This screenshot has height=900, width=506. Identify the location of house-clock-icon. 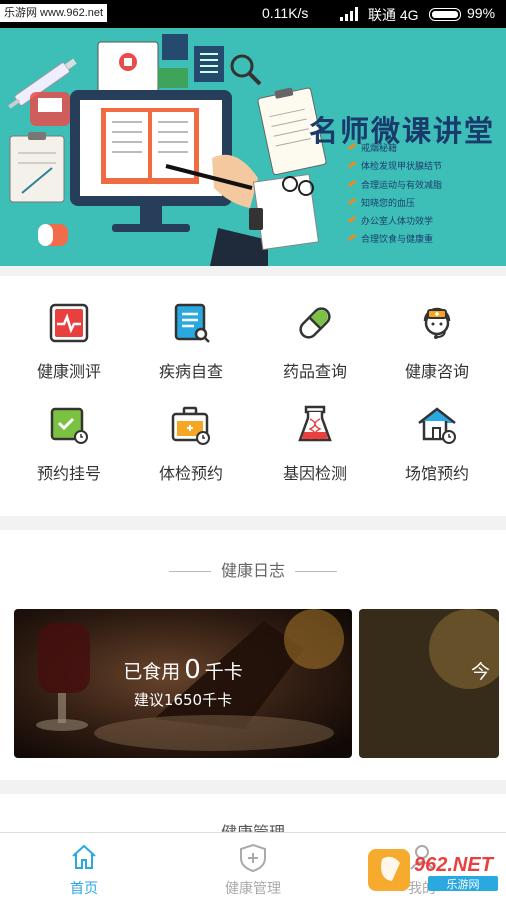
(437, 425).